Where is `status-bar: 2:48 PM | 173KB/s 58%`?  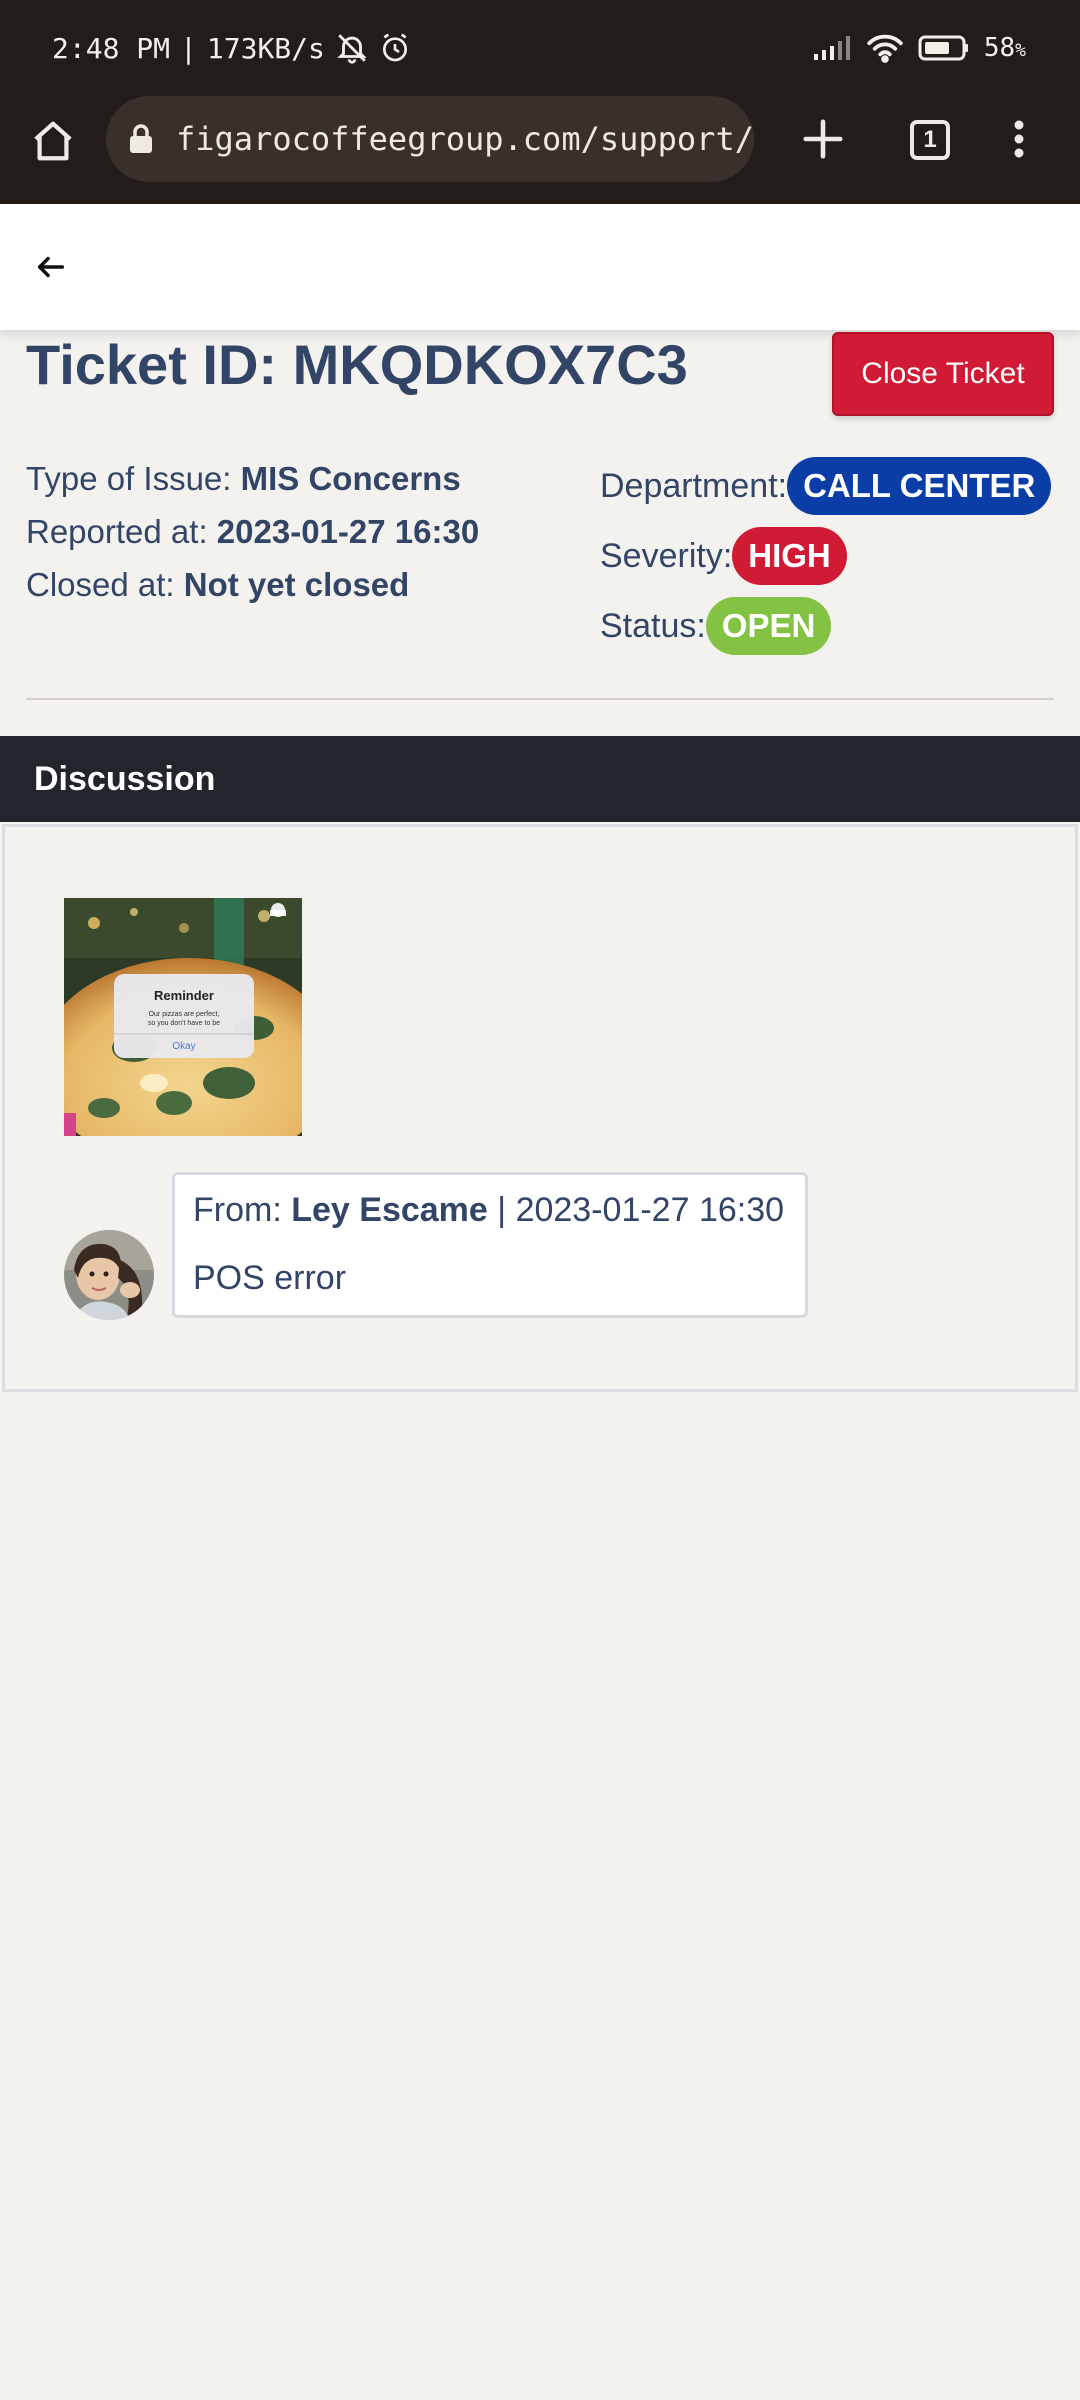
status-bar: 2:48 PM | 173KB/s 58% is located at coordinates (540, 48).